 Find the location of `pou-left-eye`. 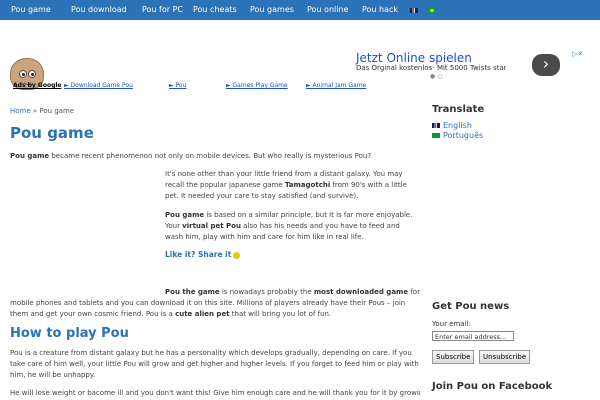

pou-left-eye is located at coordinates (23, 74).